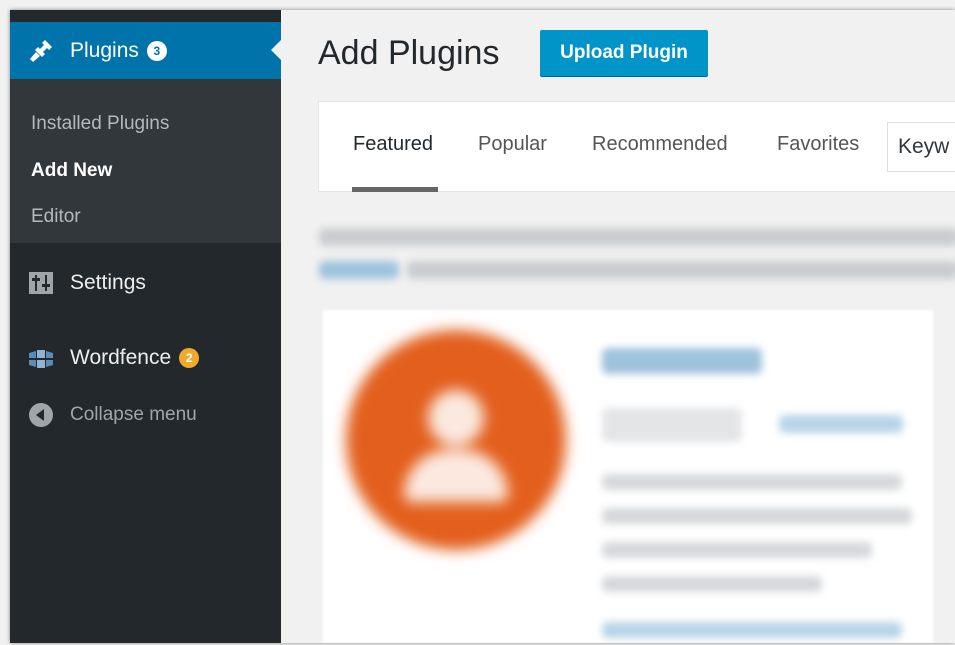  Describe the element at coordinates (71, 171) in the screenshot. I see `submenu-item-add-new: Add New` at that location.